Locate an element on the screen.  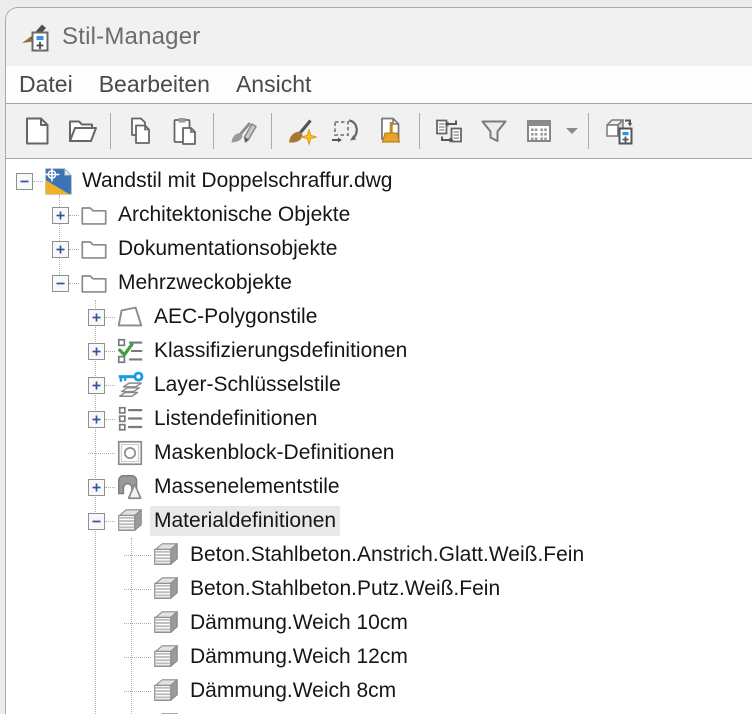
tree-item: Maskenblock-Definitionen is located at coordinates (379, 453).